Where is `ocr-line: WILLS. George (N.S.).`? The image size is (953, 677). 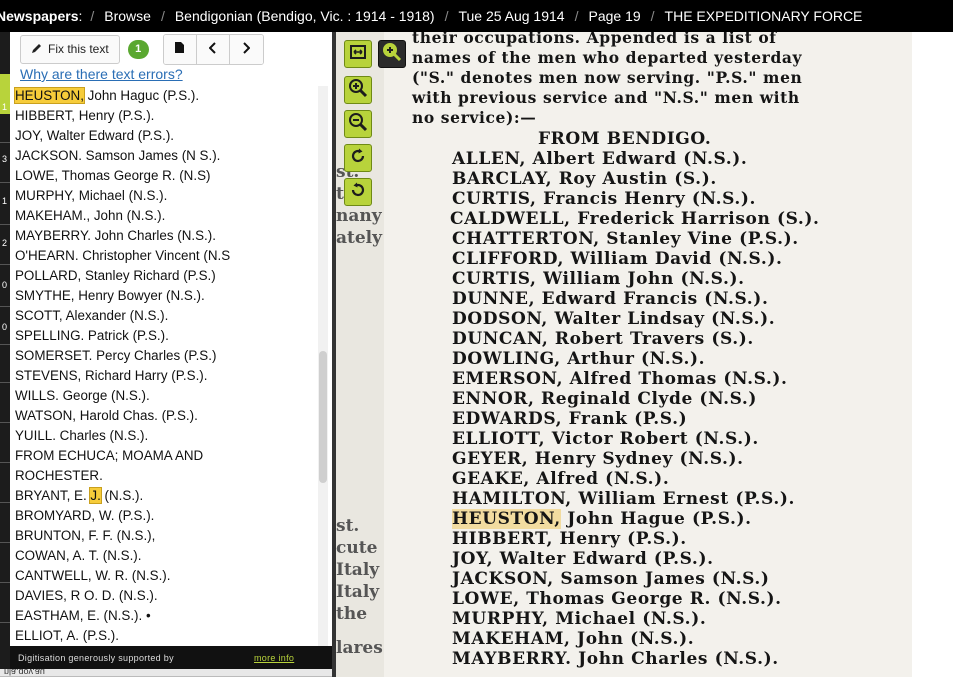 ocr-line: WILLS. George (N.S.). is located at coordinates (165, 396).